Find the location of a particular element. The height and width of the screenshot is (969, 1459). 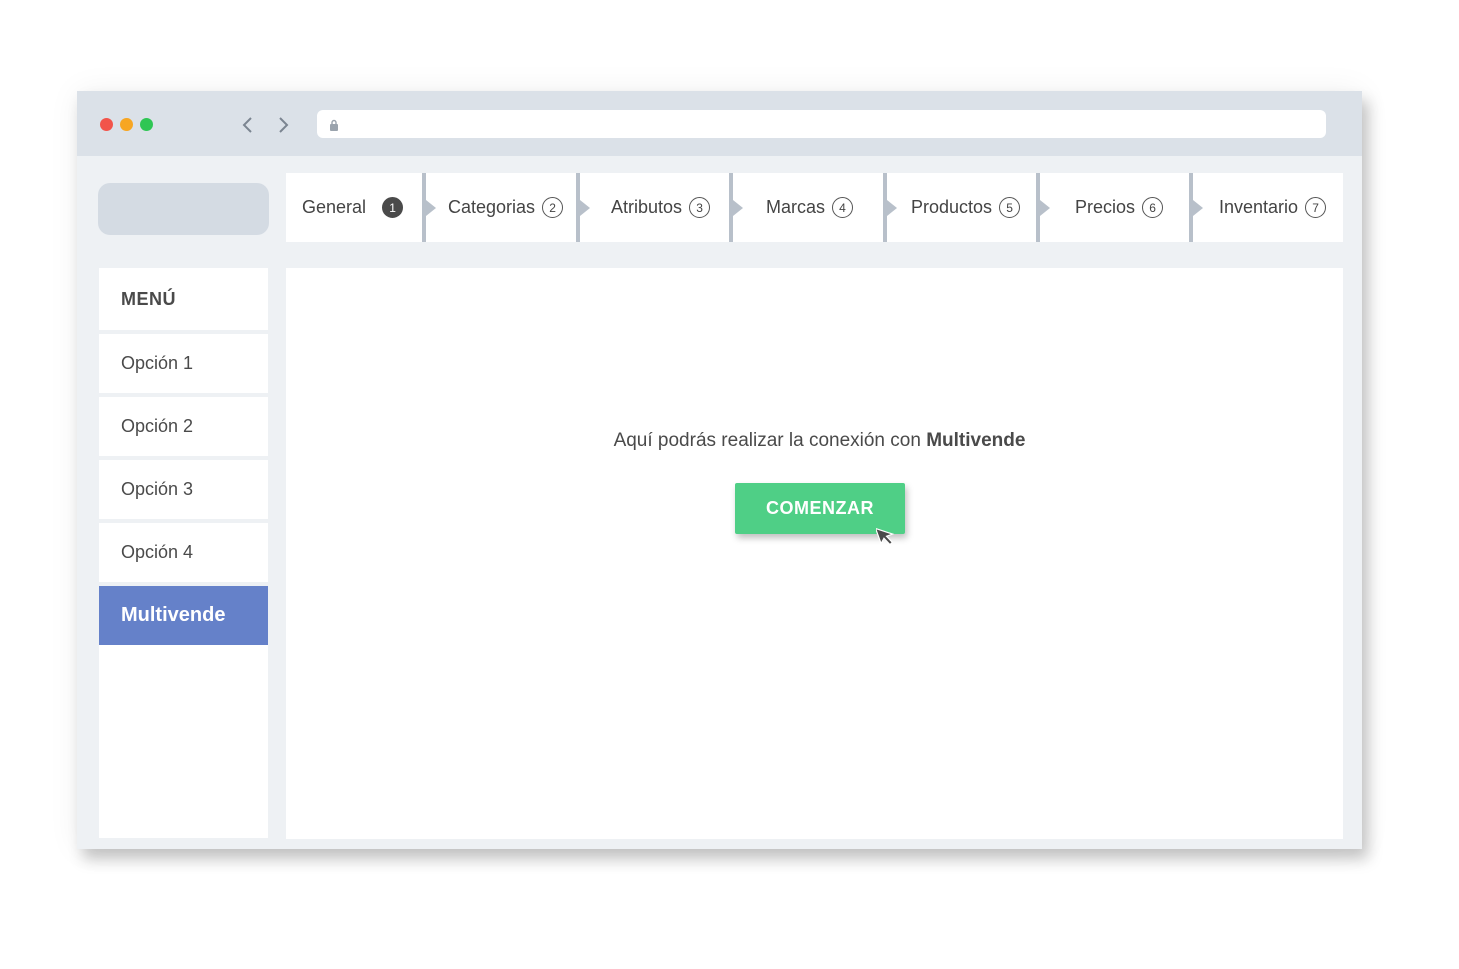

step-productos: Productos 5 is located at coordinates (968, 207).